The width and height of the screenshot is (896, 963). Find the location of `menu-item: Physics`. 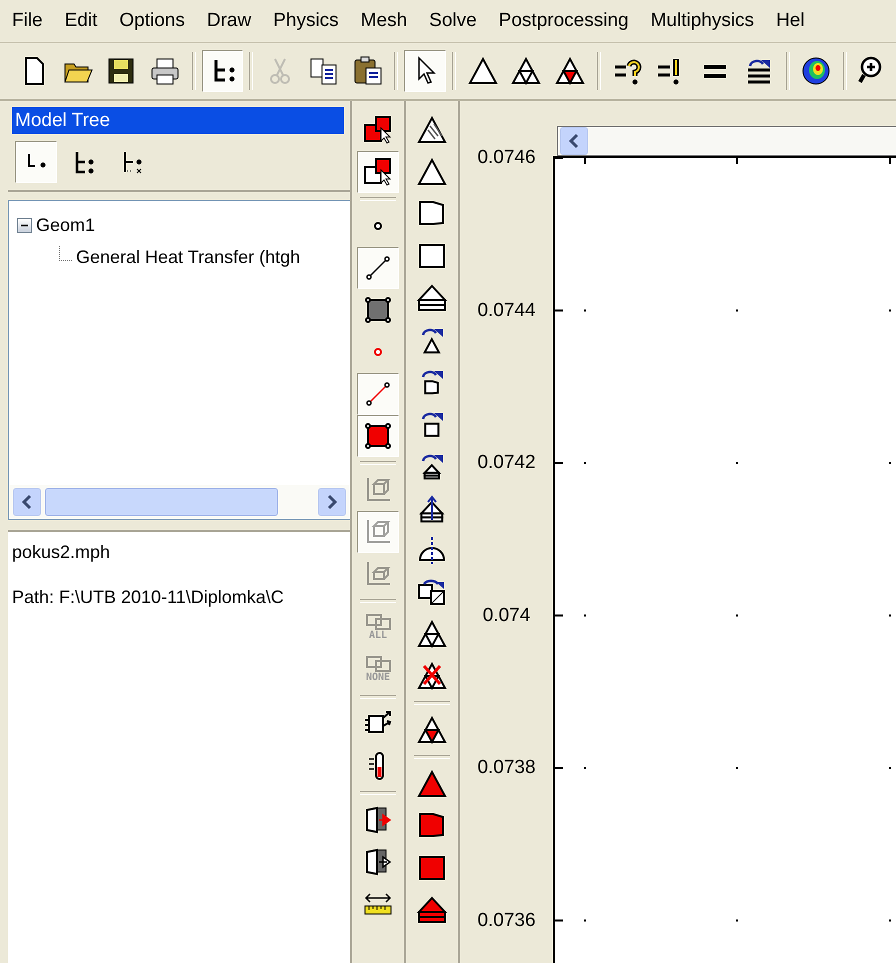

menu-item: Physics is located at coordinates (306, 21).